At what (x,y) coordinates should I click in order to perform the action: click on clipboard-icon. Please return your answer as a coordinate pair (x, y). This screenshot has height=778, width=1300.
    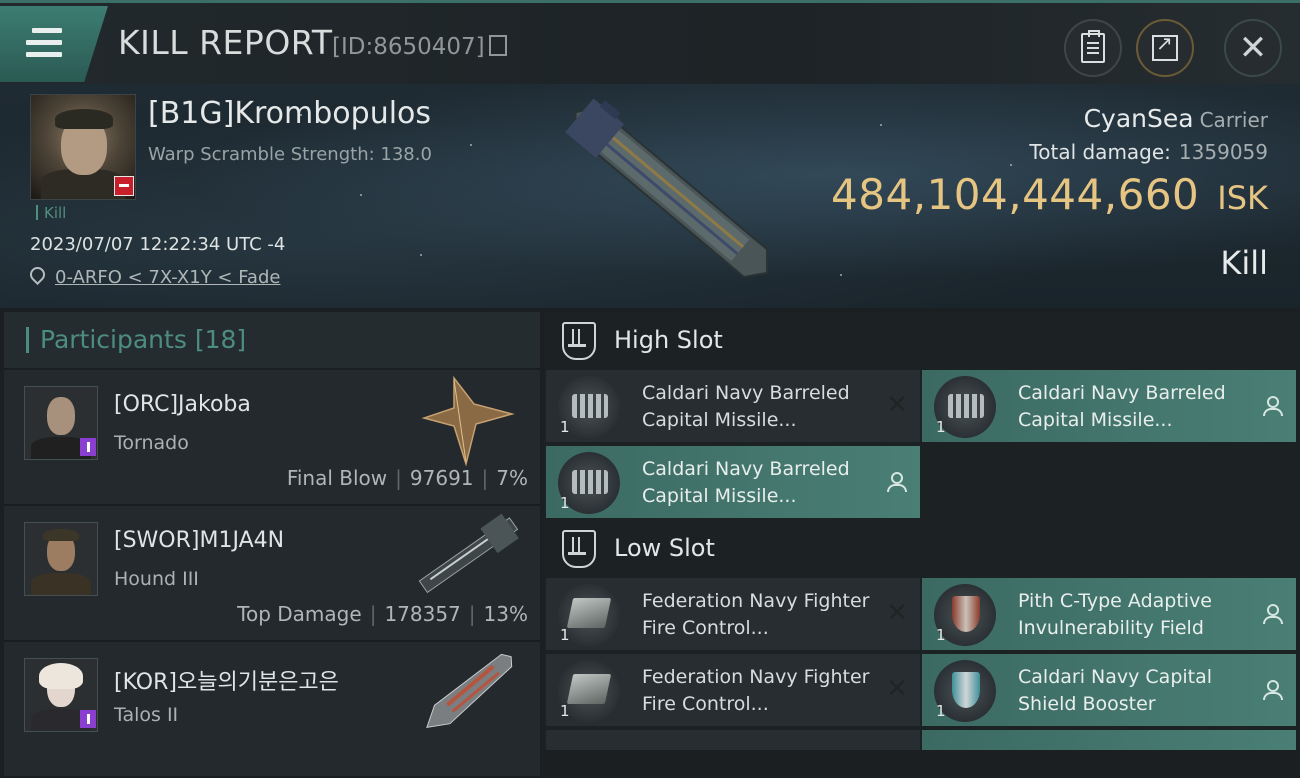
    Looking at the image, I should click on (1093, 46).